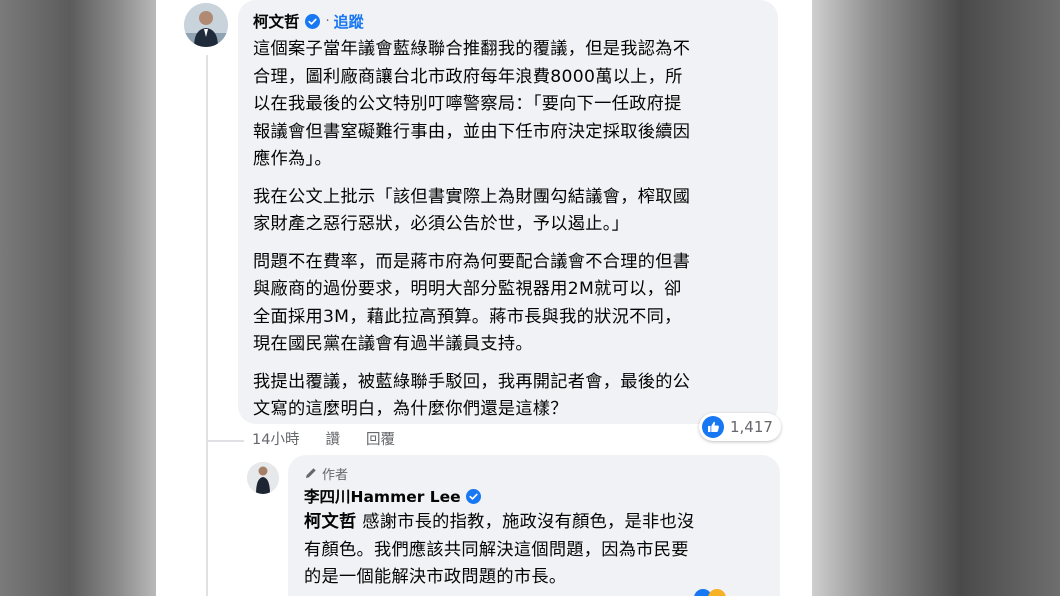 The image size is (1060, 596). What do you see at coordinates (206, 25) in the screenshot?
I see `avatar-ko-wen-je` at bounding box center [206, 25].